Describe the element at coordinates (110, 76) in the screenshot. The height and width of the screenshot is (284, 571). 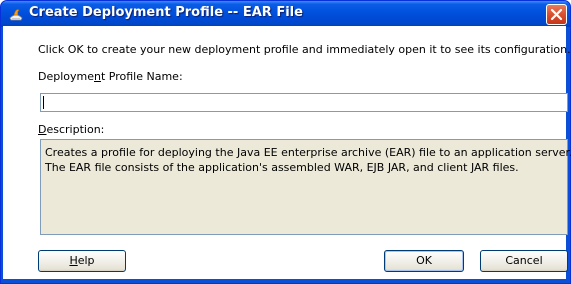
I see `profile-name-label: Deployment Profile Name:` at that location.